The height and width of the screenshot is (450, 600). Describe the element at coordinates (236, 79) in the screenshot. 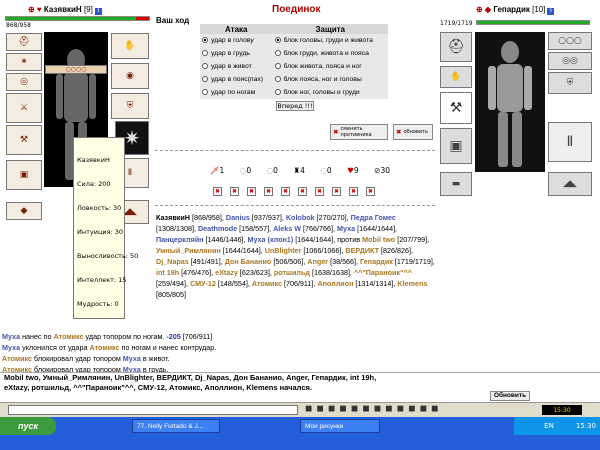

I see `attack-option: удар в пояс(пах)` at that location.